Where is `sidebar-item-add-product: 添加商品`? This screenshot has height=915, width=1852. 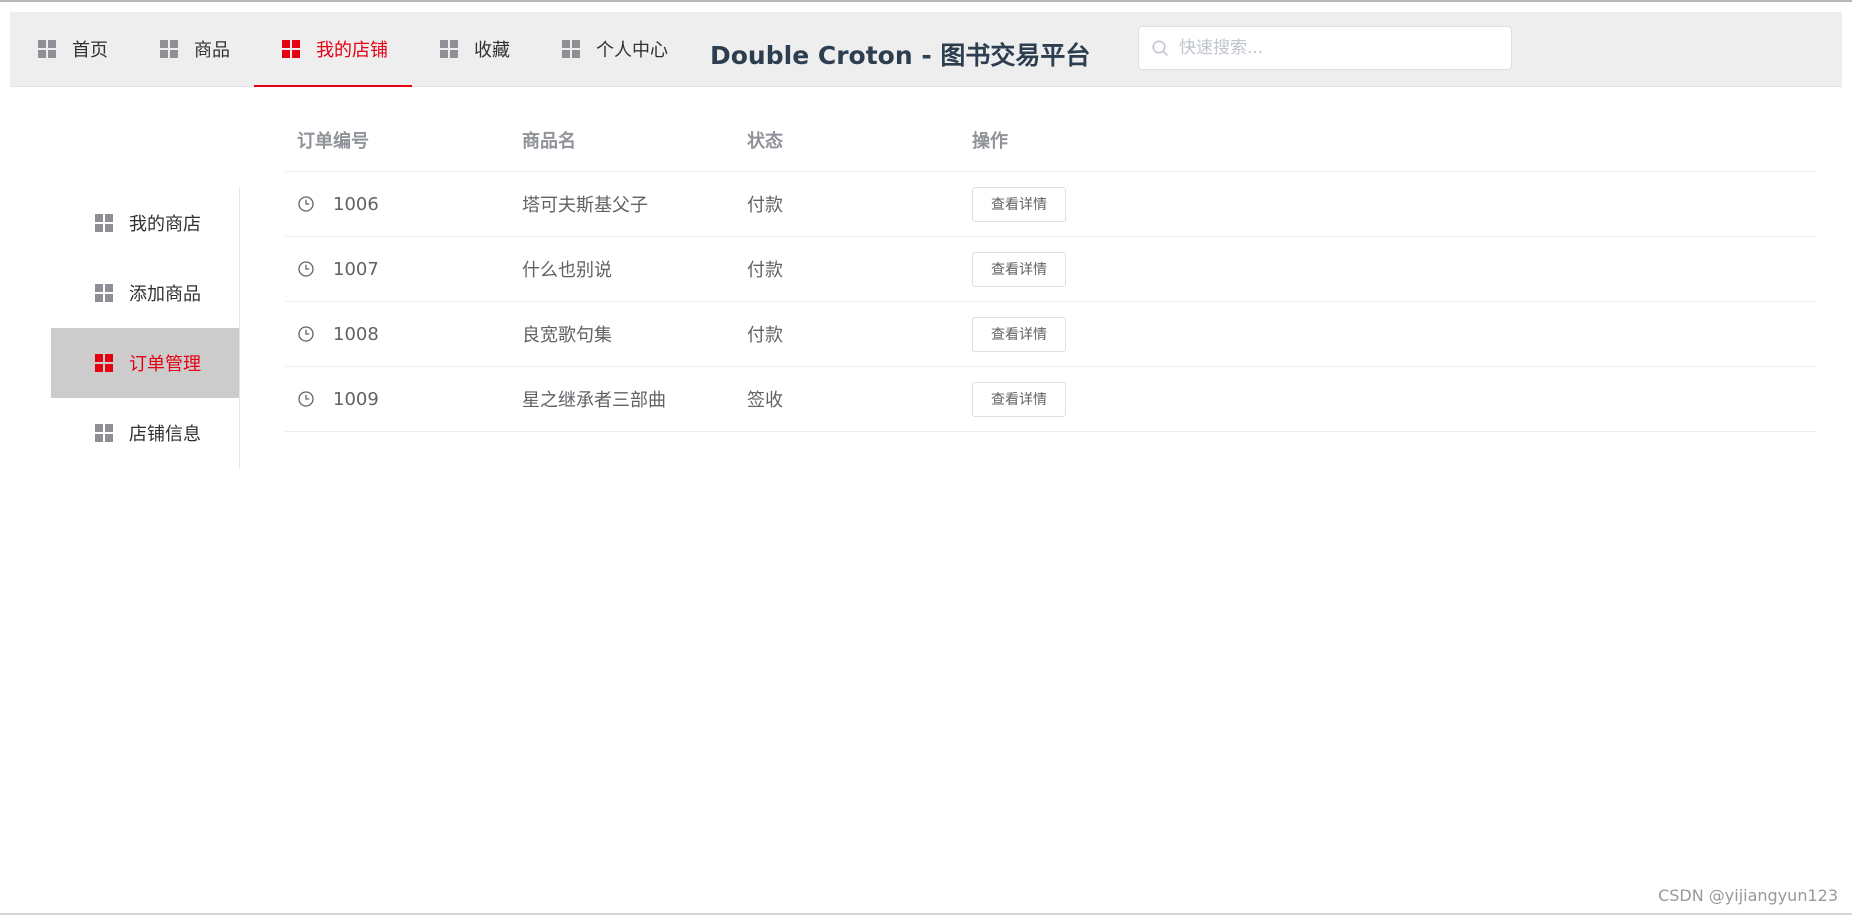 sidebar-item-add-product: 添加商品 is located at coordinates (145, 293).